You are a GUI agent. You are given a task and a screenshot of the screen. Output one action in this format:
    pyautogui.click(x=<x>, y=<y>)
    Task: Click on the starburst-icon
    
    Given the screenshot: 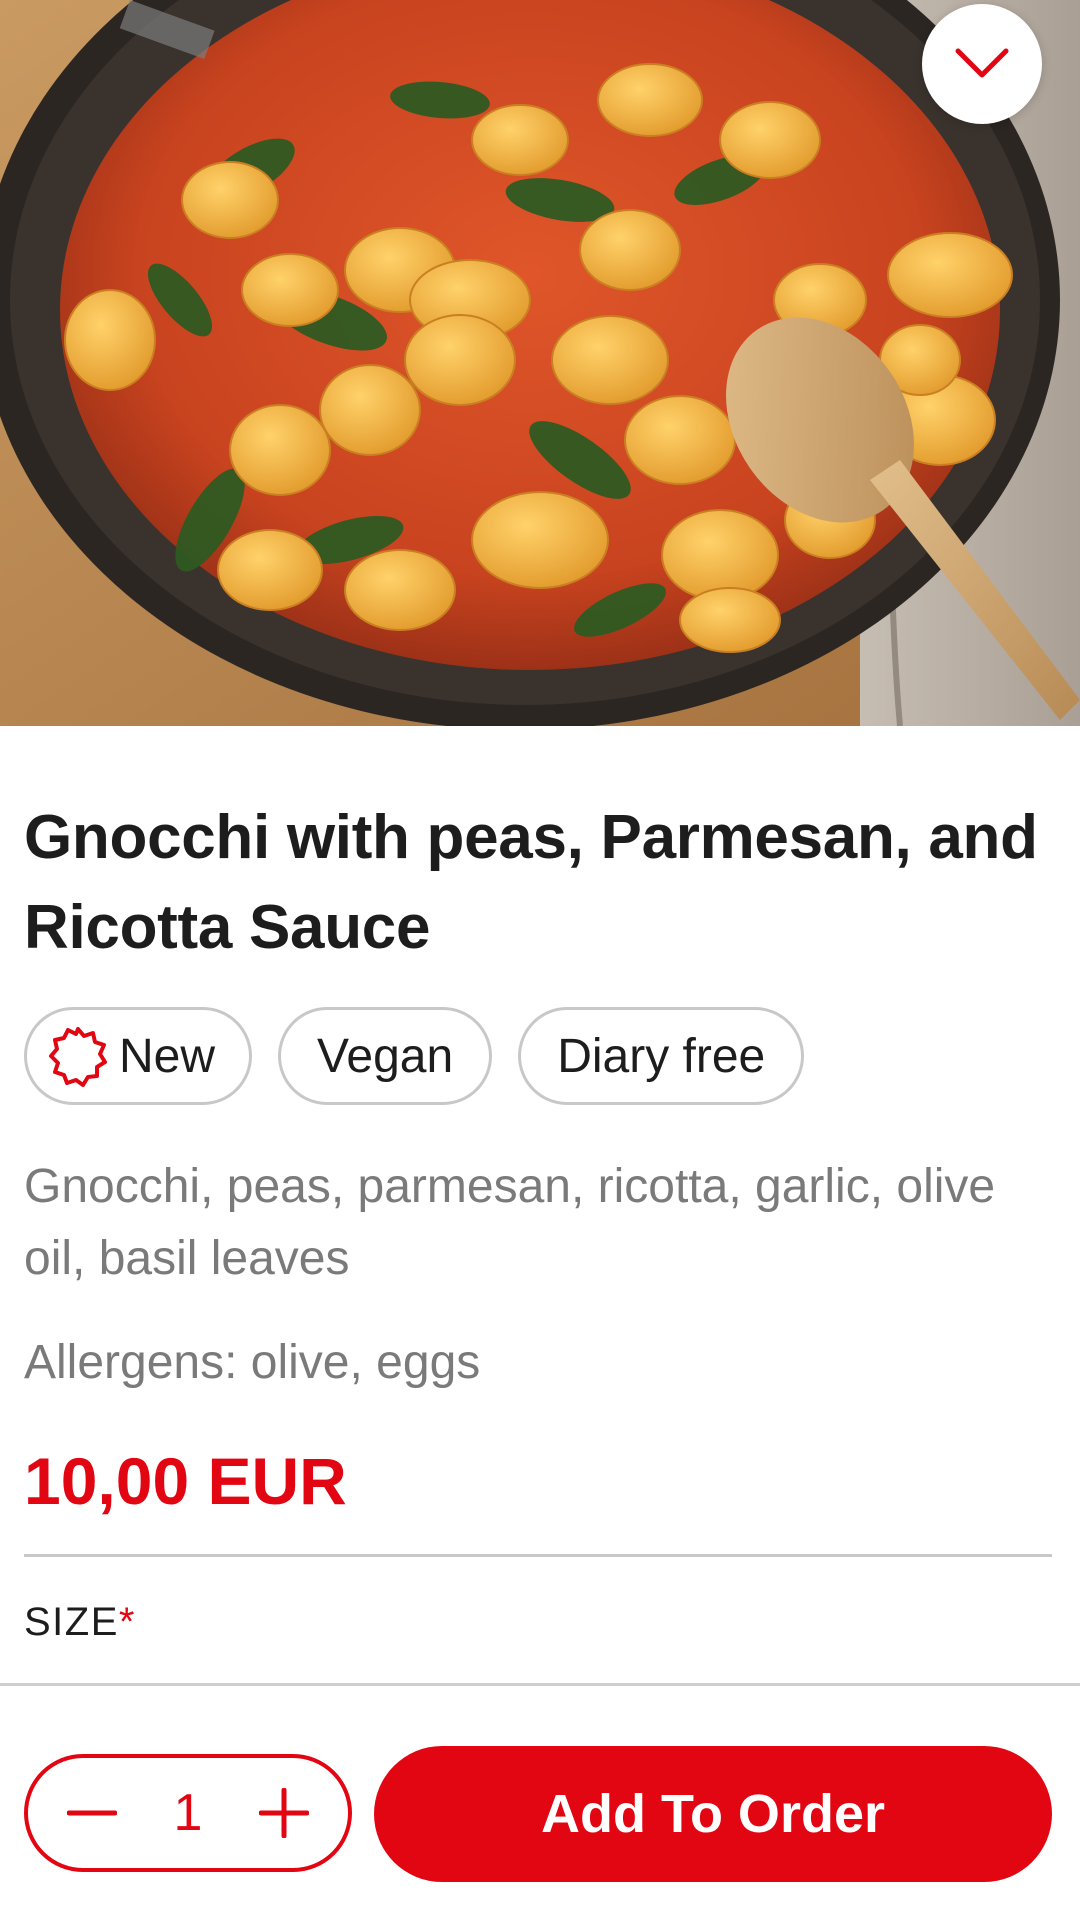 What is the action you would take?
    pyautogui.click(x=78, y=1056)
    